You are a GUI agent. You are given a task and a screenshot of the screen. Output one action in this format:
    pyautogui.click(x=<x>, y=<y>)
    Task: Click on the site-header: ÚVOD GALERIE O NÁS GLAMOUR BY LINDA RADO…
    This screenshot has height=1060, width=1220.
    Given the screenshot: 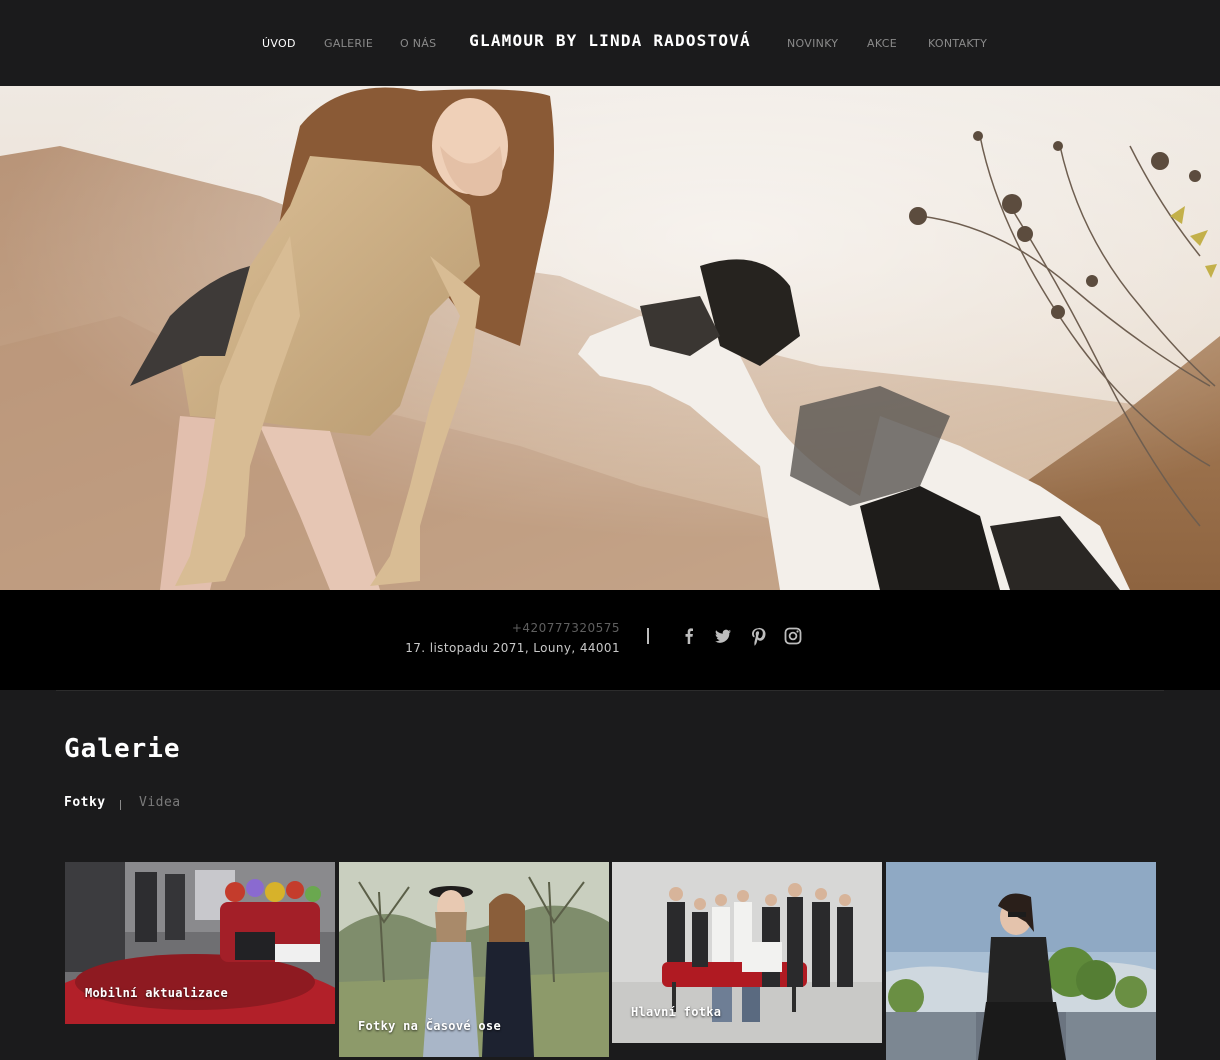 What is the action you would take?
    pyautogui.click(x=610, y=43)
    